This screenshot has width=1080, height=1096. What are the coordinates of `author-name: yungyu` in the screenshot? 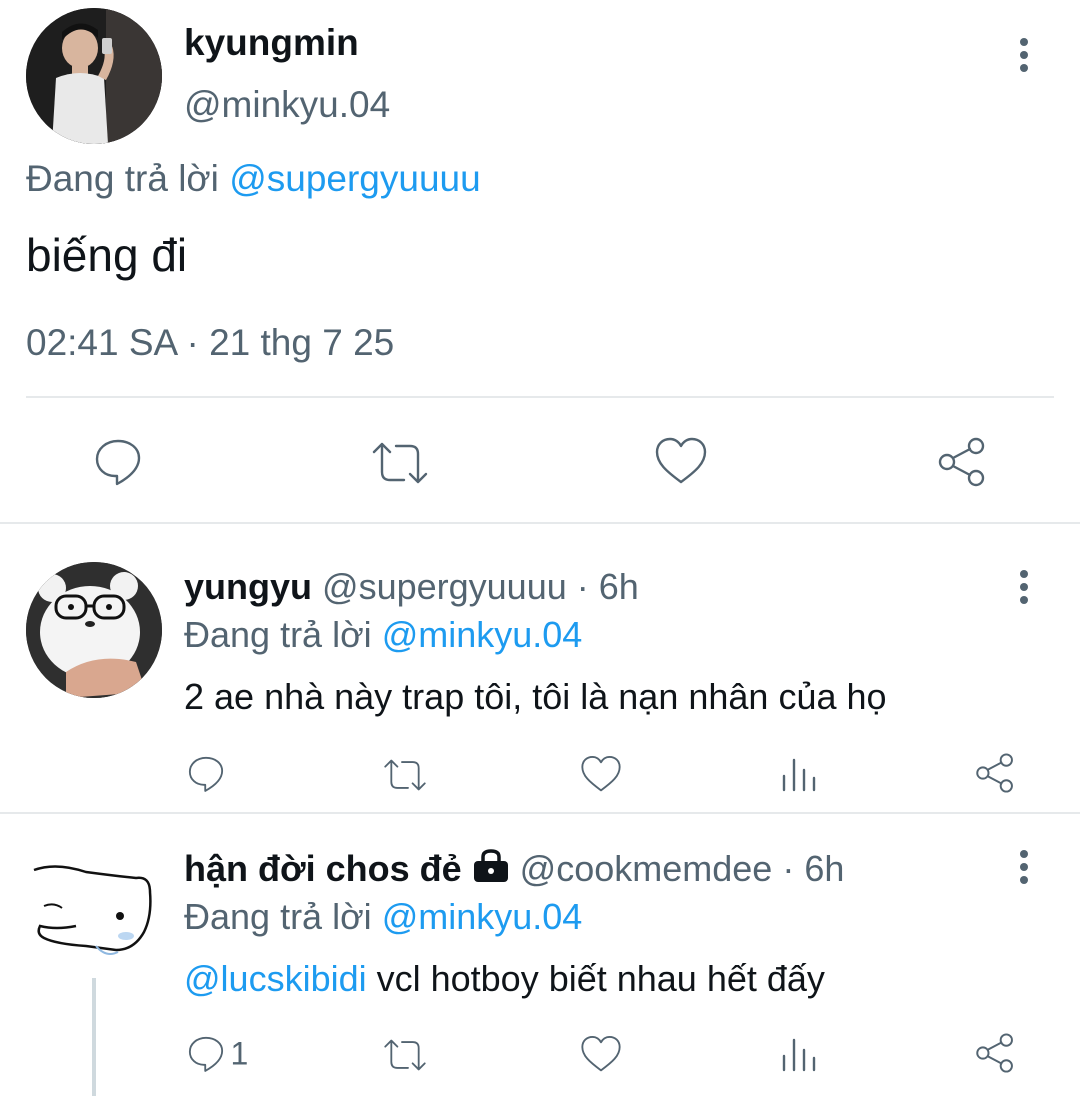 It's located at (248, 586).